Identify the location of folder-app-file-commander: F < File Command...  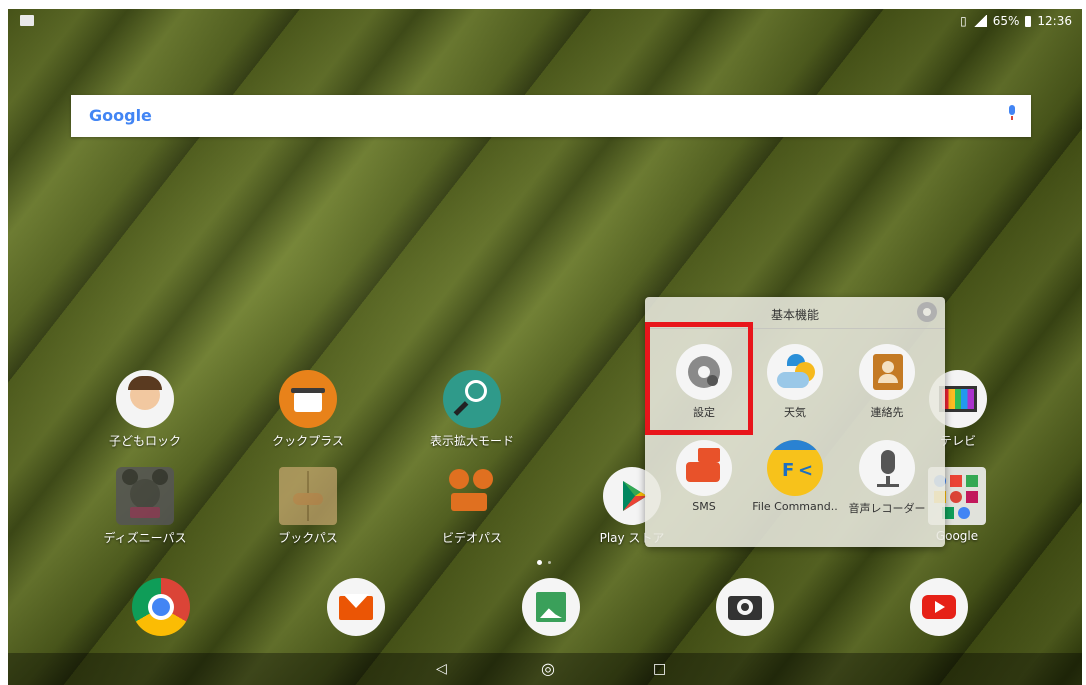
(795, 476).